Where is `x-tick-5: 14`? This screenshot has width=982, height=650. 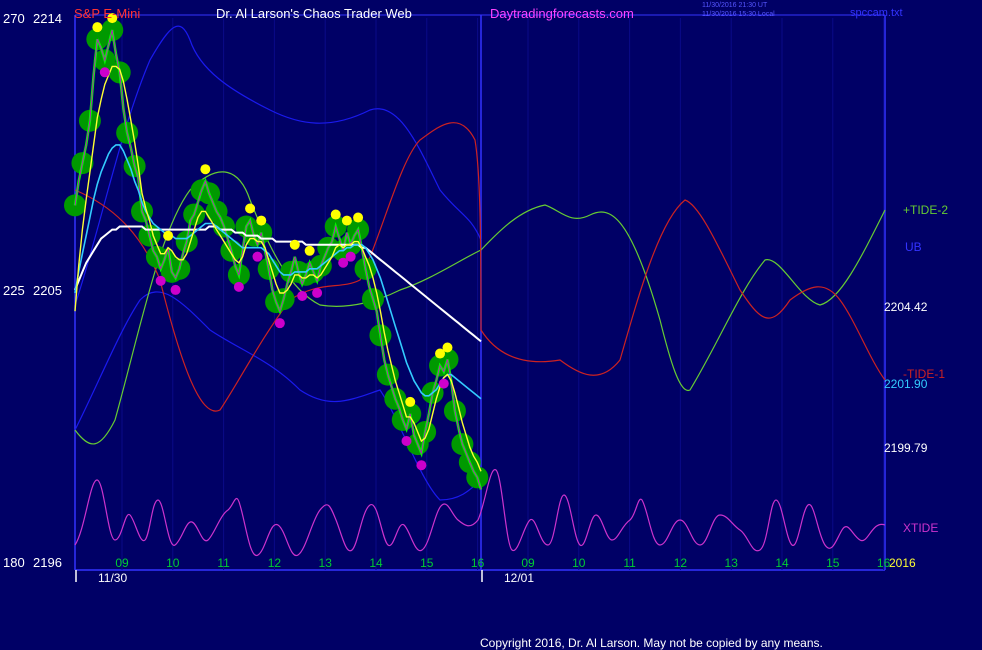
x-tick-5: 14 is located at coordinates (376, 563).